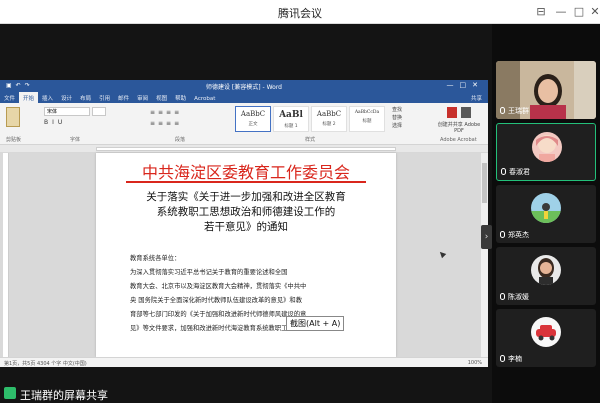  Describe the element at coordinates (561, 12) in the screenshot. I see `minimize-icon: —` at that location.